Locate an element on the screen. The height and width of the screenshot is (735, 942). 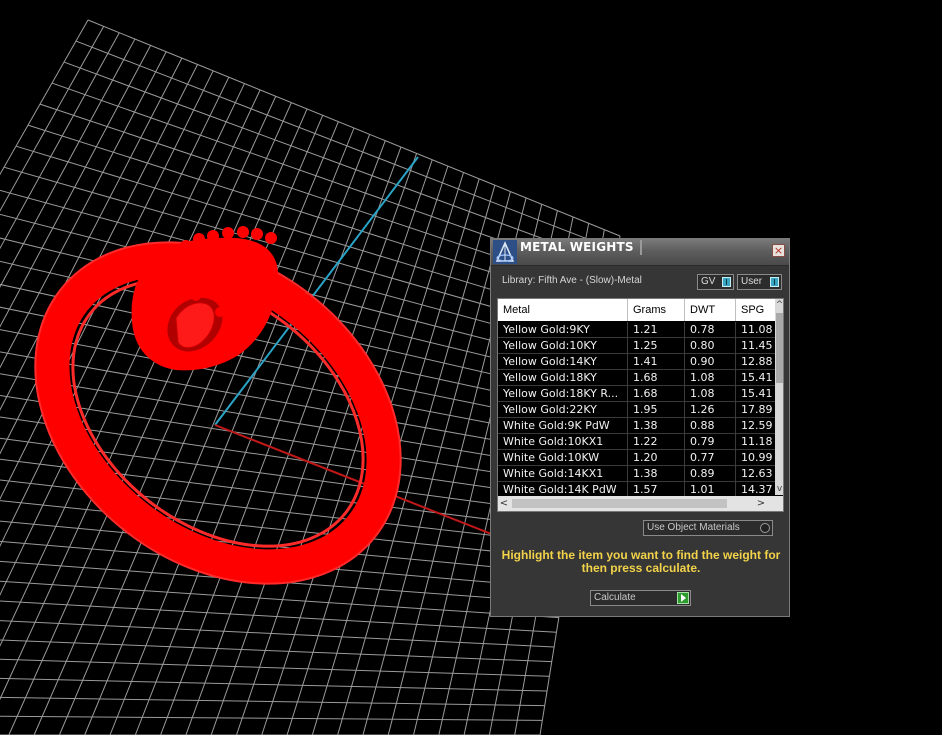
dwt-cell: 0.79 is located at coordinates (710, 441).